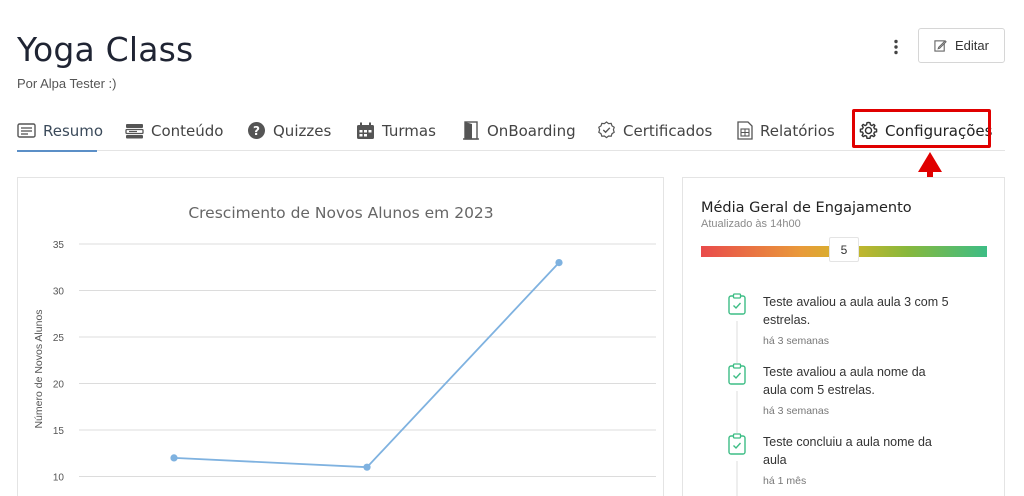 Image resolution: width=1024 pixels, height=496 pixels. What do you see at coordinates (868, 130) in the screenshot?
I see `gear-icon` at bounding box center [868, 130].